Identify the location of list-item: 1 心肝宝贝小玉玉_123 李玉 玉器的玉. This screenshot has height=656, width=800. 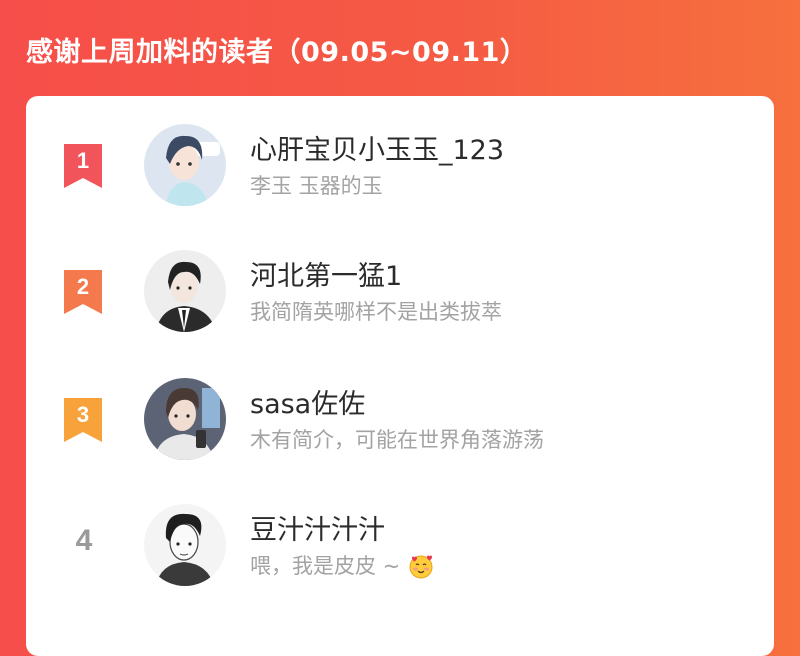
(400, 164).